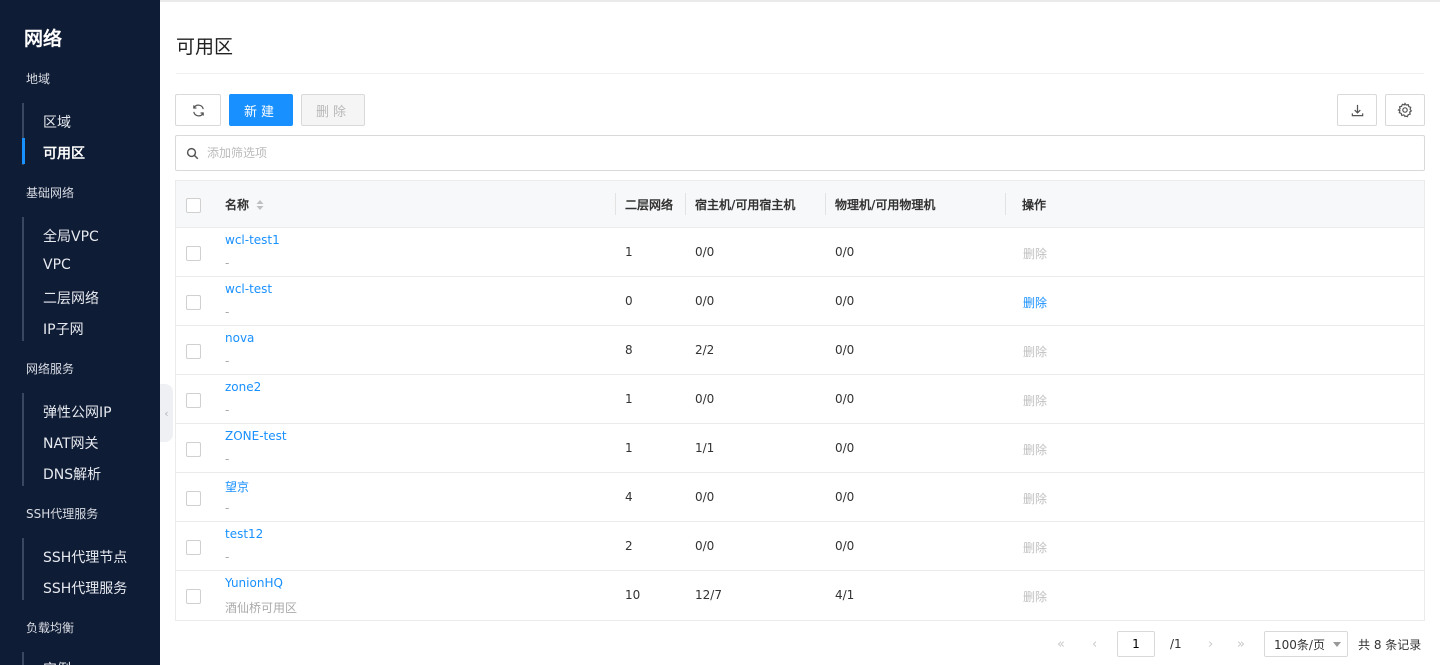 This screenshot has width=1440, height=665. I want to click on zone-name-link: ZONE-test, so click(256, 436).